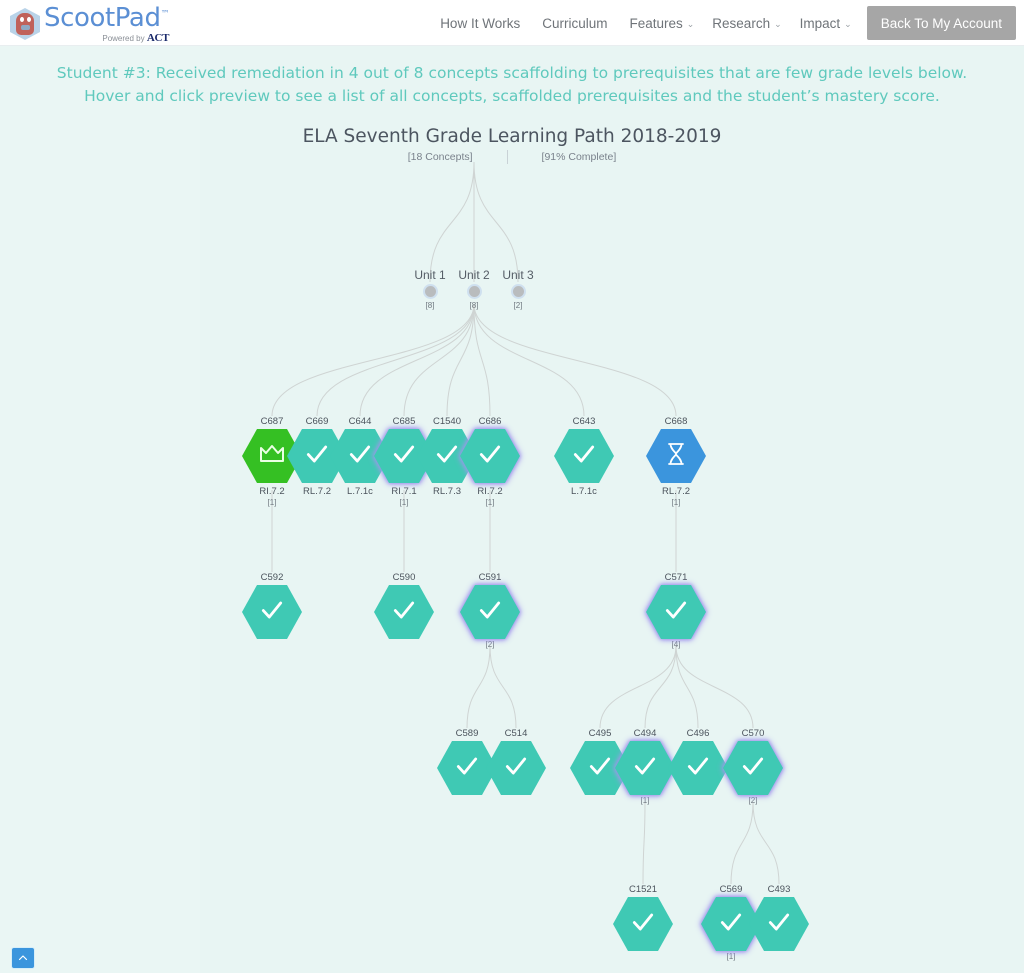 The height and width of the screenshot is (973, 1024). Describe the element at coordinates (643, 889) in the screenshot. I see `concept-id: C1521` at that location.